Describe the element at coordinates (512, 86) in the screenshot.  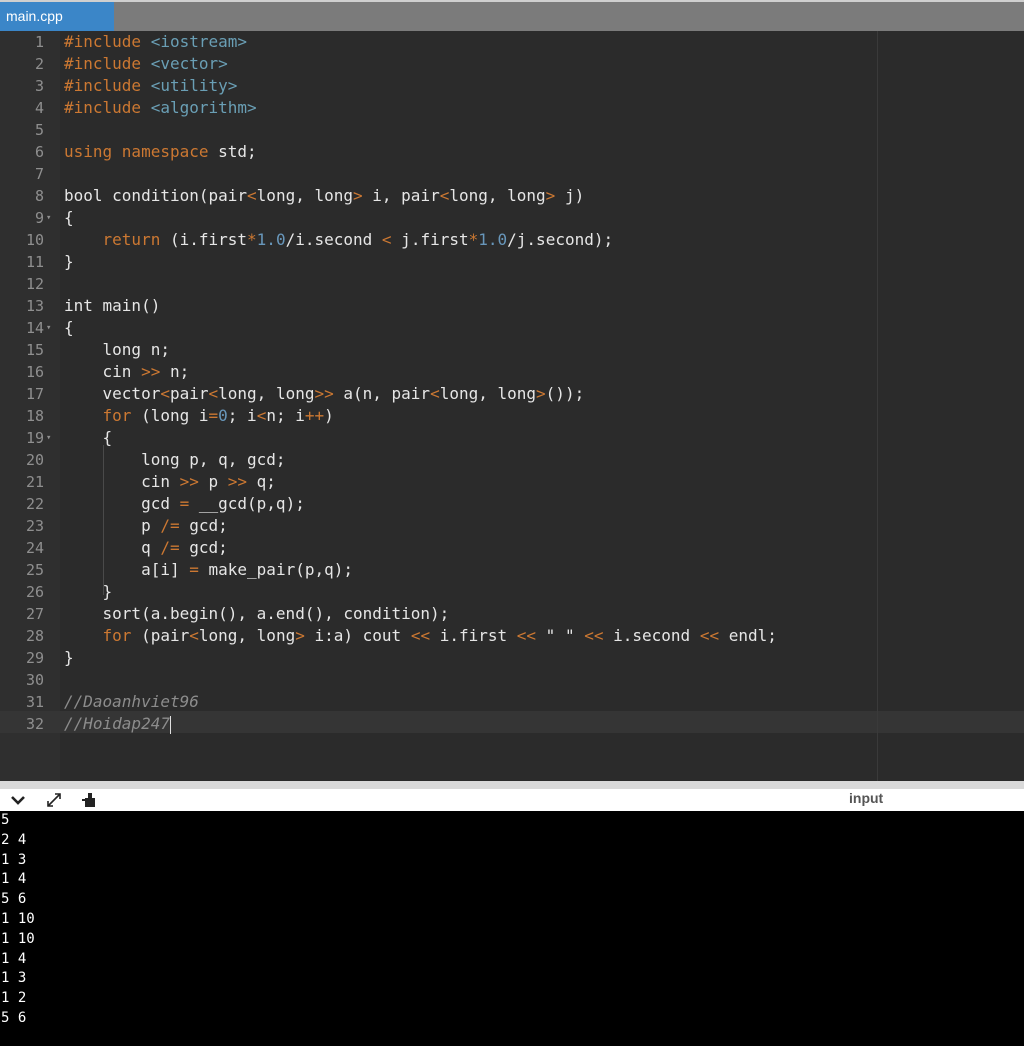
I see `code-line: 3 #include <utility>` at that location.